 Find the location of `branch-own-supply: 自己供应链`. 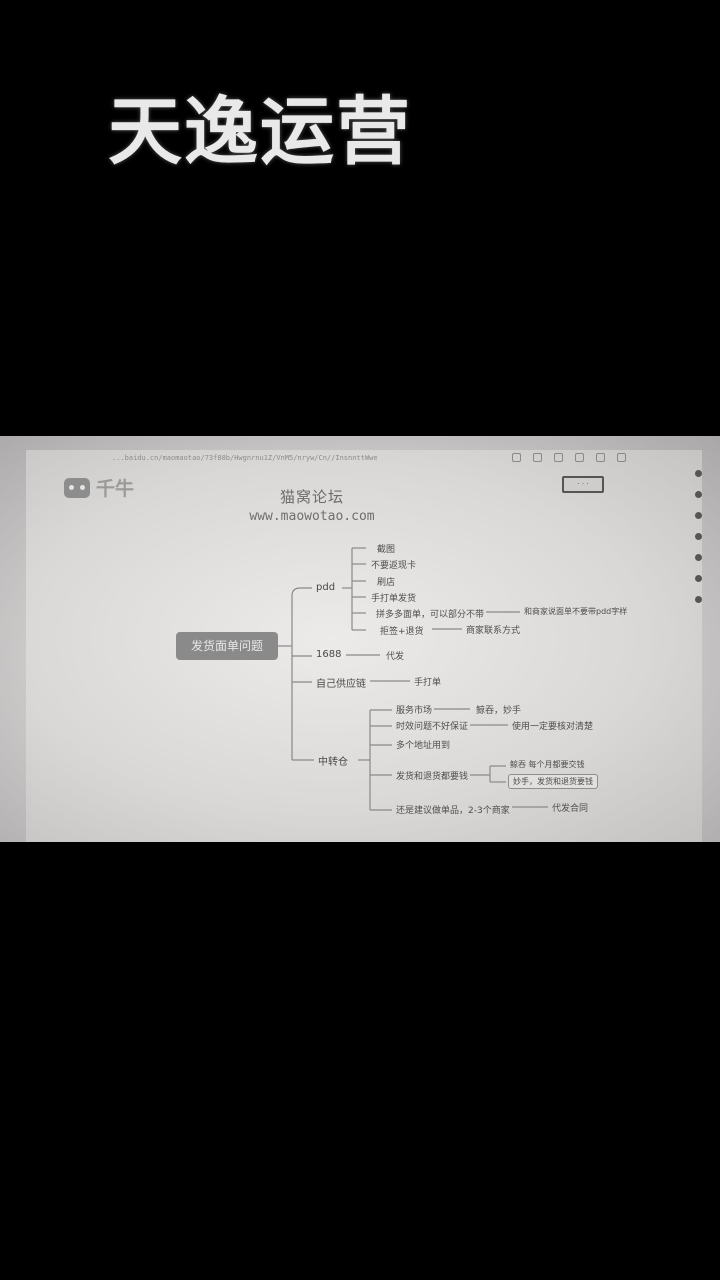

branch-own-supply: 自己供应链 is located at coordinates (341, 682).